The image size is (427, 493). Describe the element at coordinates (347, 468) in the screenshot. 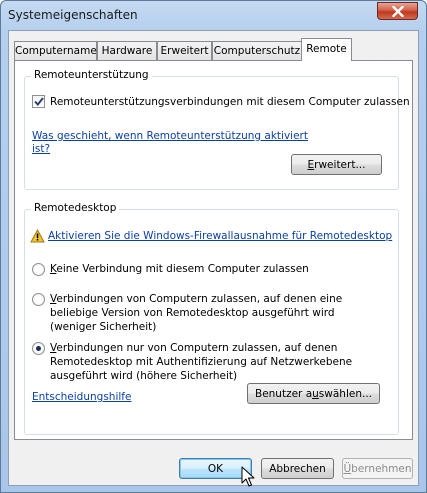

I see `apply-button-accesskey: Ü` at that location.